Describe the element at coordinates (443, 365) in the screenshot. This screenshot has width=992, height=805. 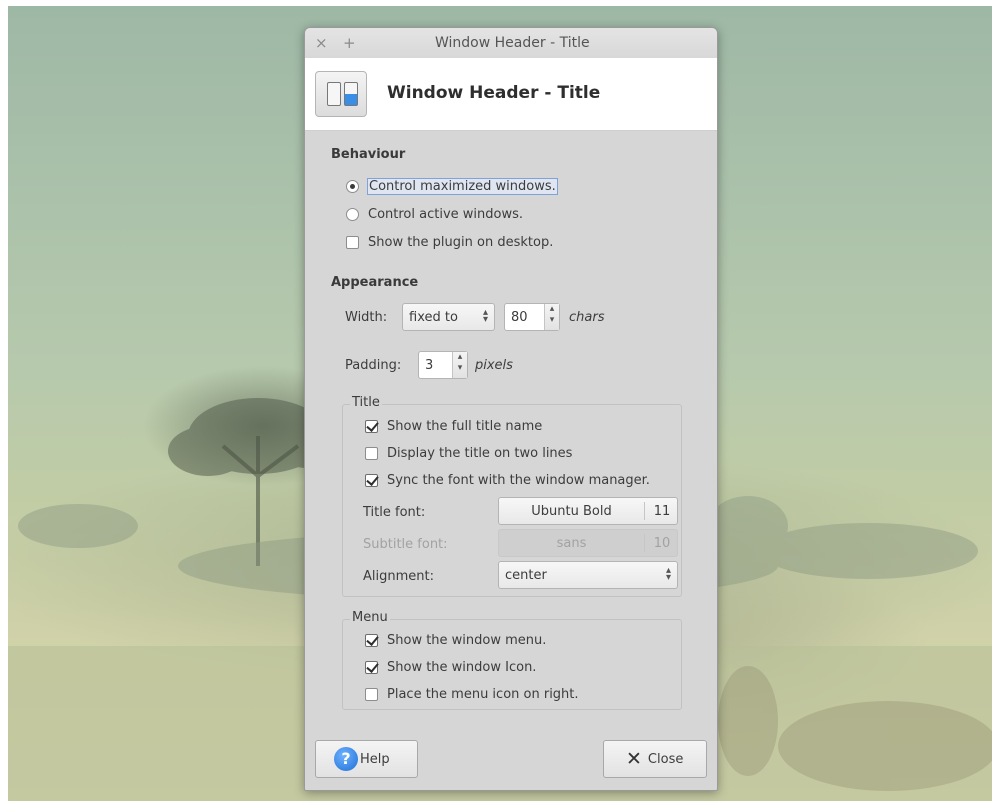
I see `padding-spinner: 3 ▴ ▾` at that location.